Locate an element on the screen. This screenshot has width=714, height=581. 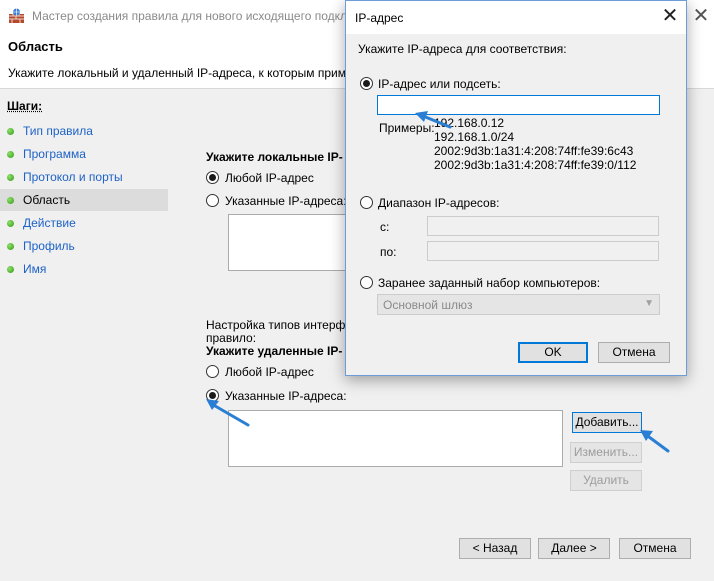
step-protocol-ports: Протокол и порты is located at coordinates (84, 177).